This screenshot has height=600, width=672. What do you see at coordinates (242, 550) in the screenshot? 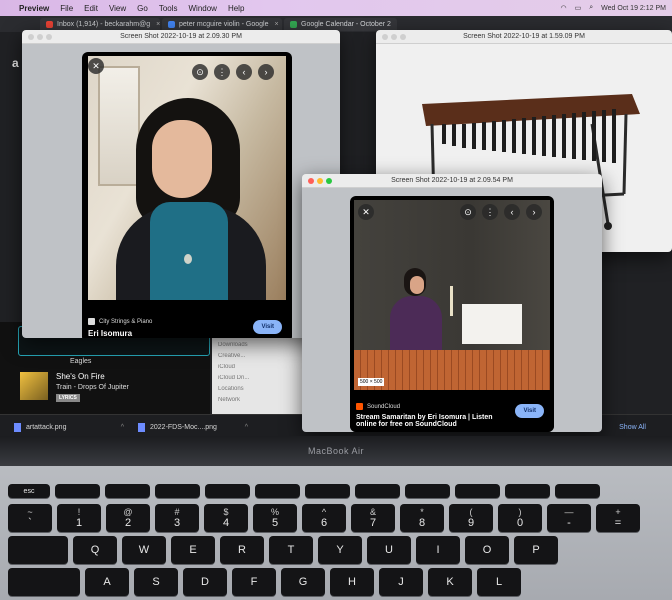
I see `key-r: R` at bounding box center [242, 550].